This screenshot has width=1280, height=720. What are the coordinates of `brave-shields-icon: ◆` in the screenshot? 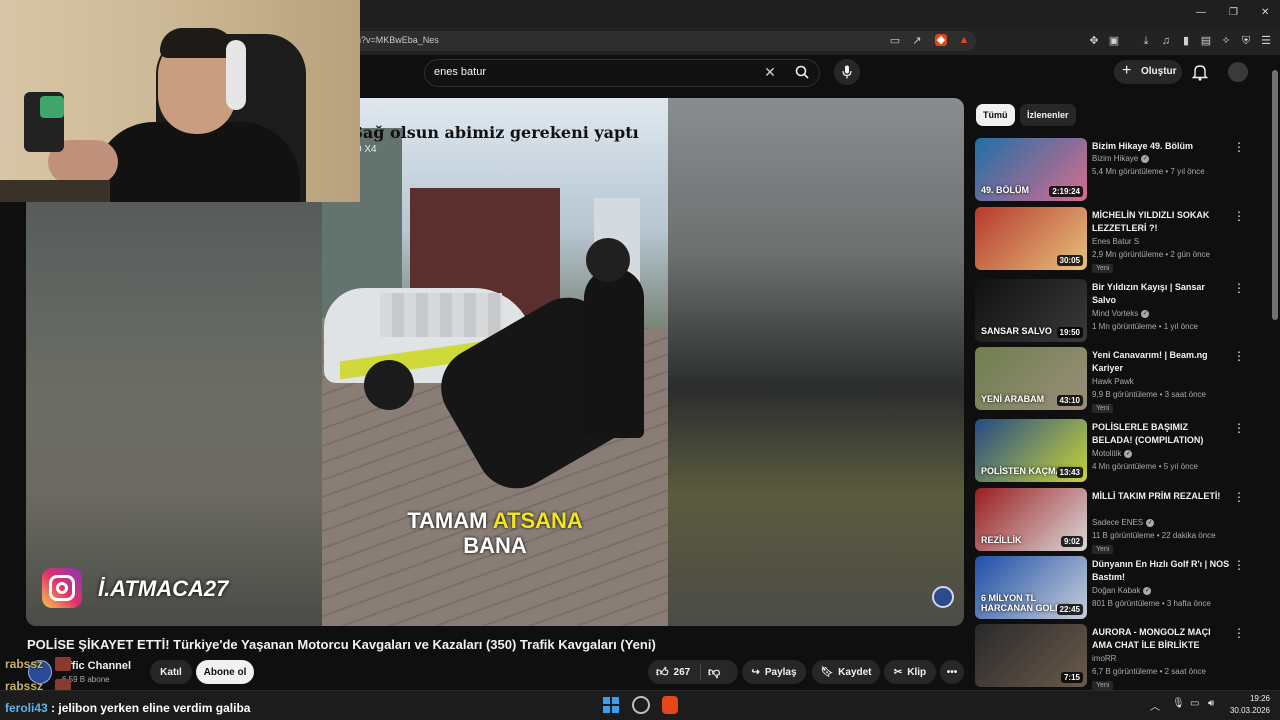 It's located at (941, 40).